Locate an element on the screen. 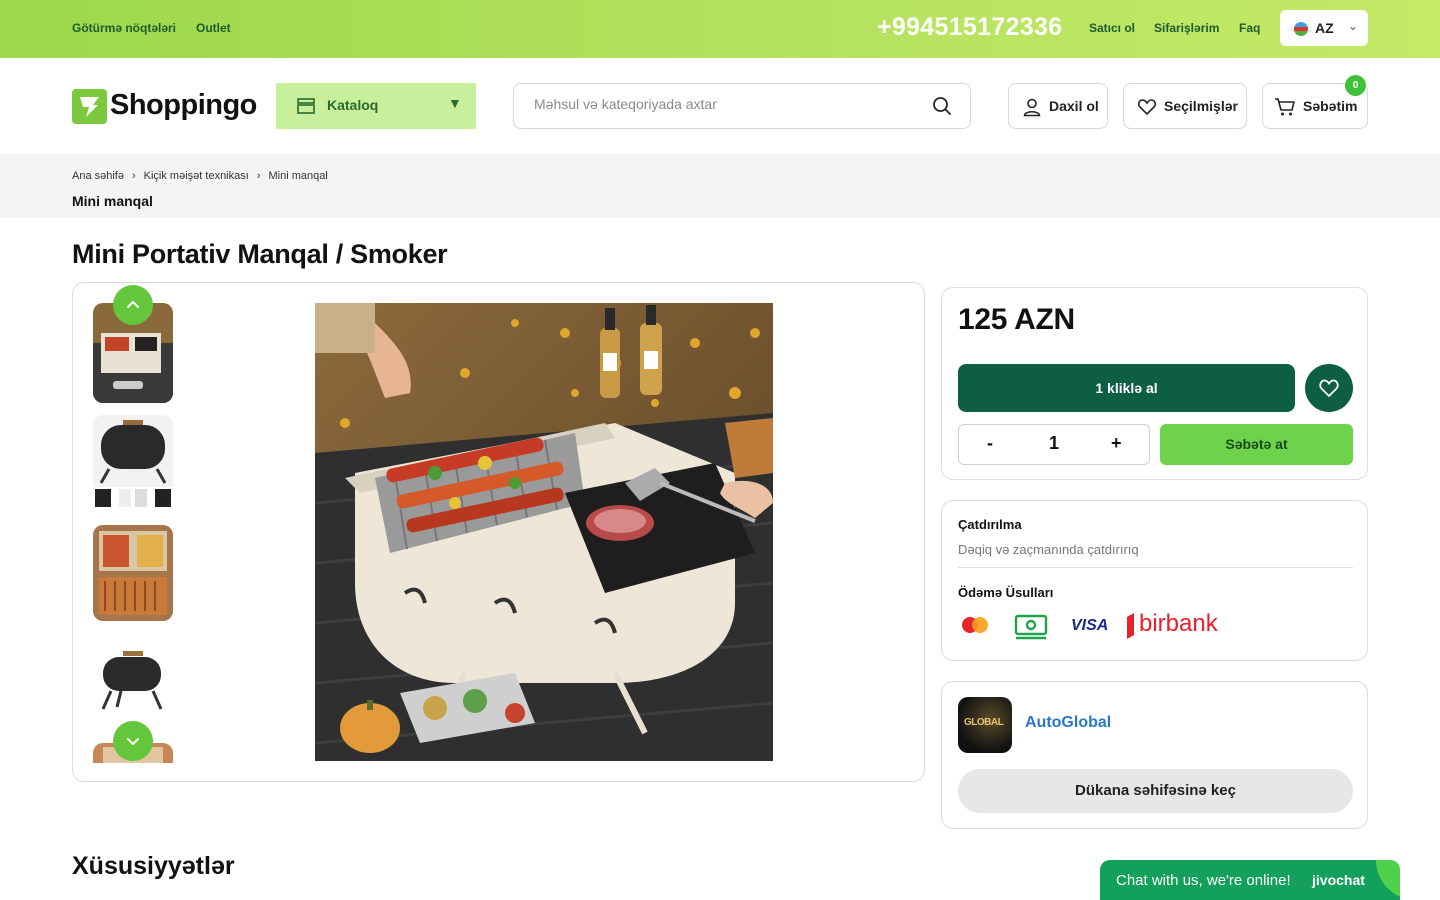 The image size is (1440, 900). login-button: Daxil ol is located at coordinates (1058, 106).